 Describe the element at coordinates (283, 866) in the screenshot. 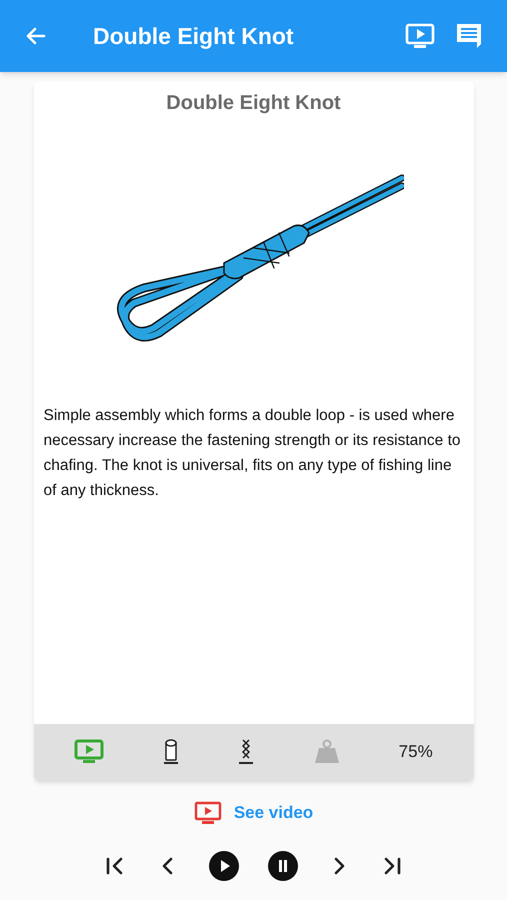

I see `pause-button` at that location.